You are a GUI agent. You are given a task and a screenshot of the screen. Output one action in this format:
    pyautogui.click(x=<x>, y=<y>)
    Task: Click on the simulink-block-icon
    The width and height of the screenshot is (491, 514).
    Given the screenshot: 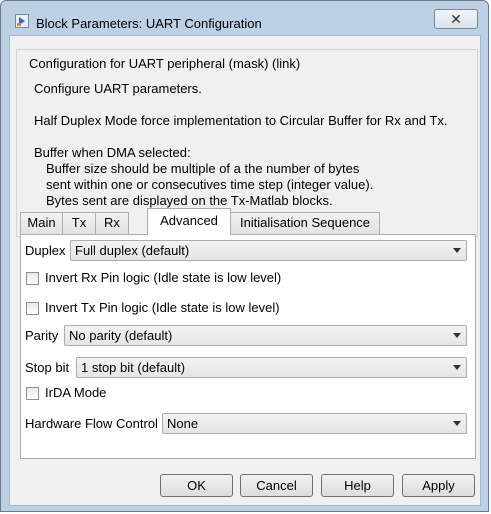 What is the action you would take?
    pyautogui.click(x=22, y=21)
    